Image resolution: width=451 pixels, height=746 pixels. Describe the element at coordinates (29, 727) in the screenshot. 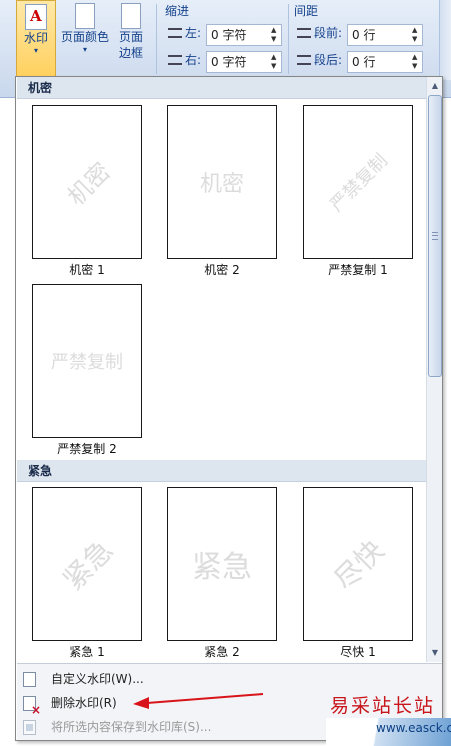

I see `save-to-gallery-icon` at that location.